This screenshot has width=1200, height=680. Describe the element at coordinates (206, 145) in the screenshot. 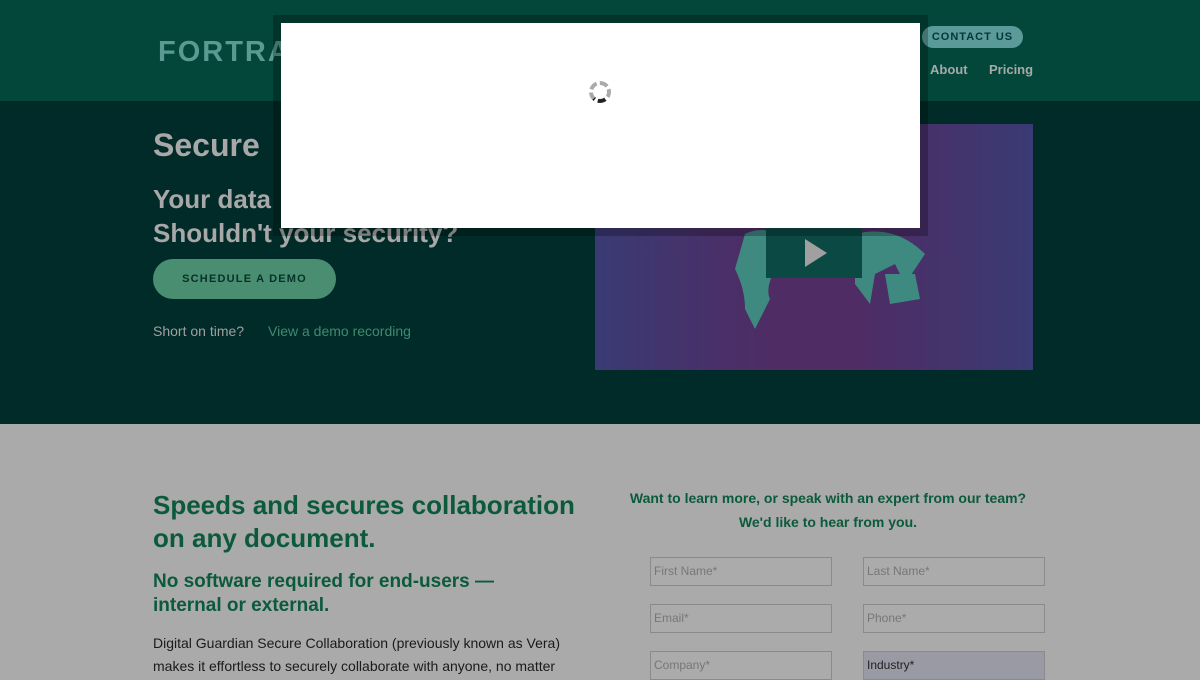

I see `hero-title: Secure` at that location.